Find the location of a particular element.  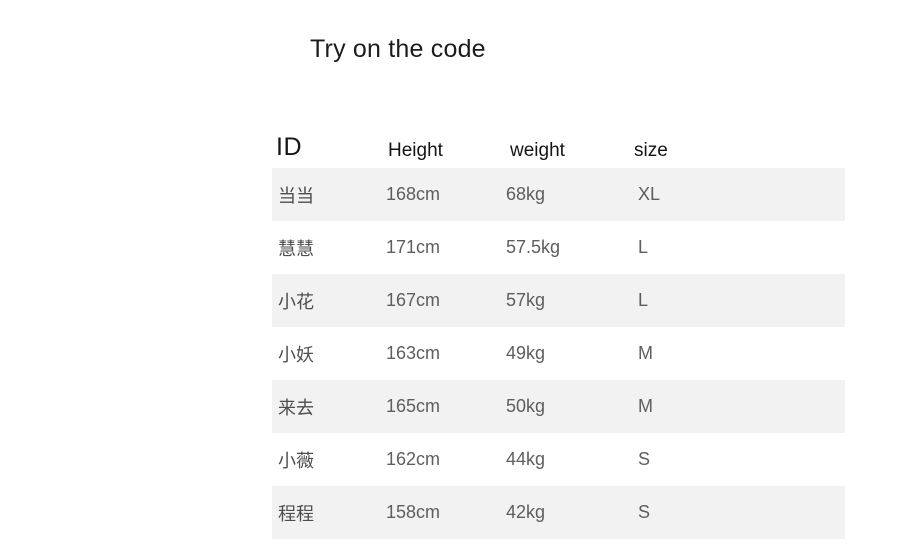

cell-height-value: 163cm is located at coordinates (413, 353).